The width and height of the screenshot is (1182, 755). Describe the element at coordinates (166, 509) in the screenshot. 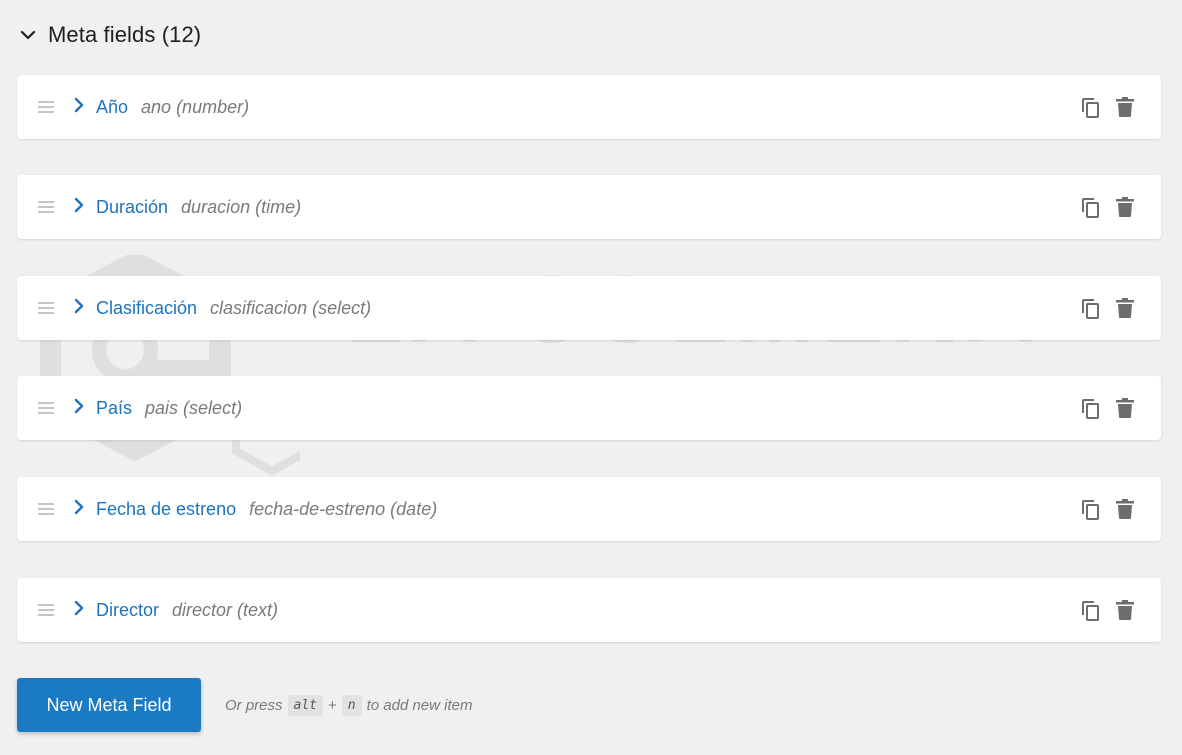

I see `field-label: Fecha de estreno` at that location.